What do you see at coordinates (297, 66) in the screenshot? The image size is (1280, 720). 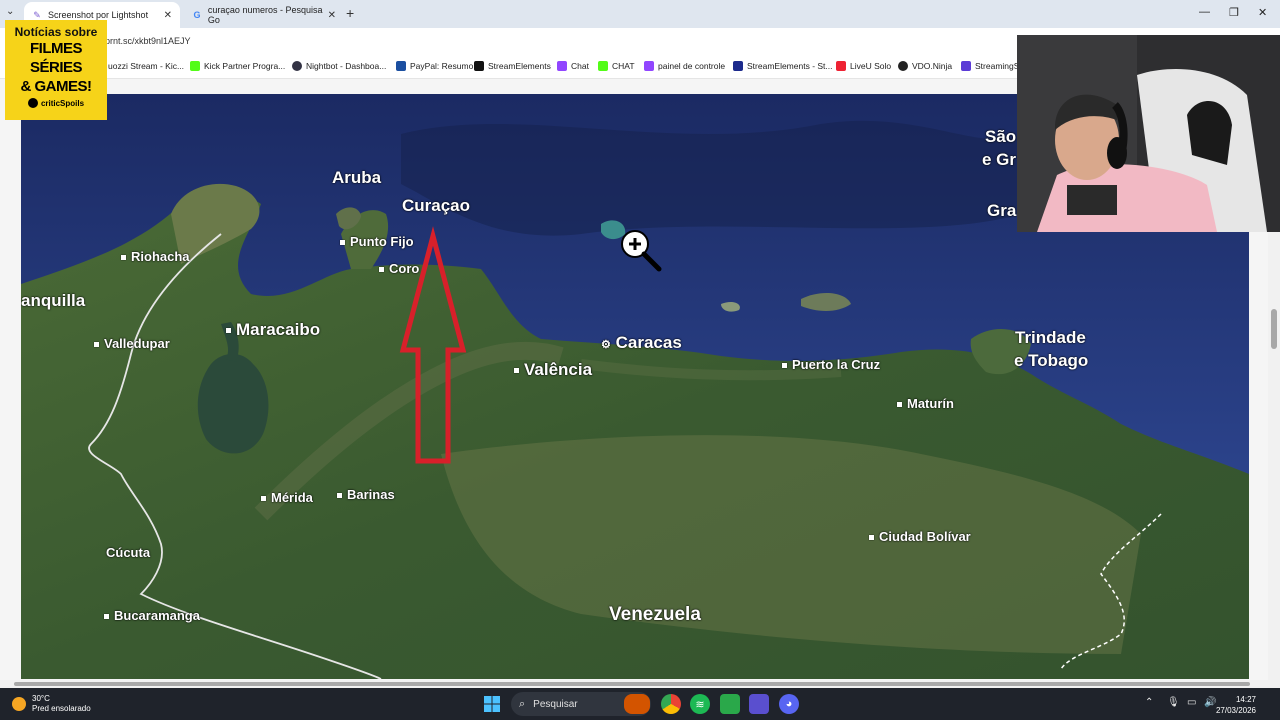 I see `nightbot-icon` at bounding box center [297, 66].